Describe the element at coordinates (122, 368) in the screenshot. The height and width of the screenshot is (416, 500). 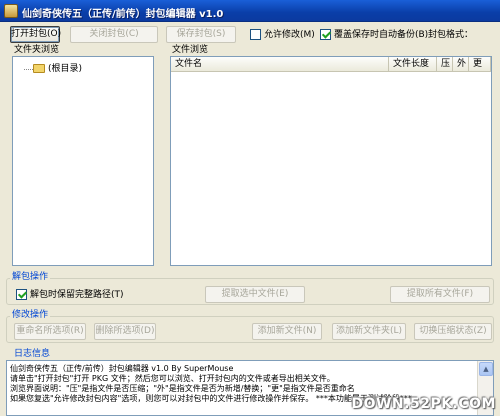
I see `log-line: 仙剑奇侠传五（正传/前传）封包编辑器 v1.0 By SuperMouse` at that location.